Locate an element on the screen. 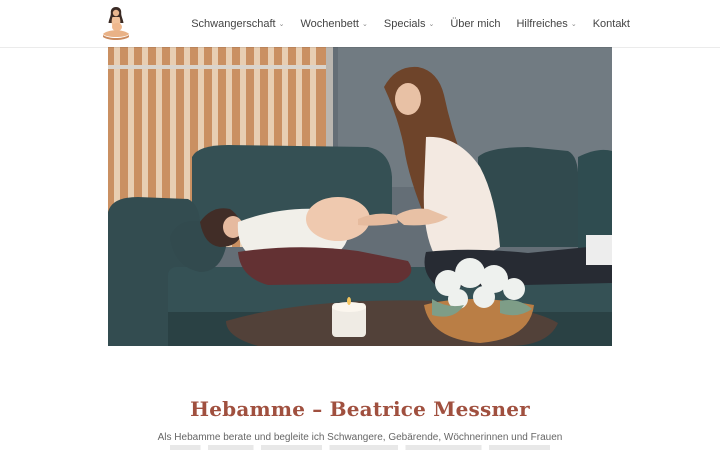 This screenshot has width=720, height=450. intro-text-continued is located at coordinates (360, 447).